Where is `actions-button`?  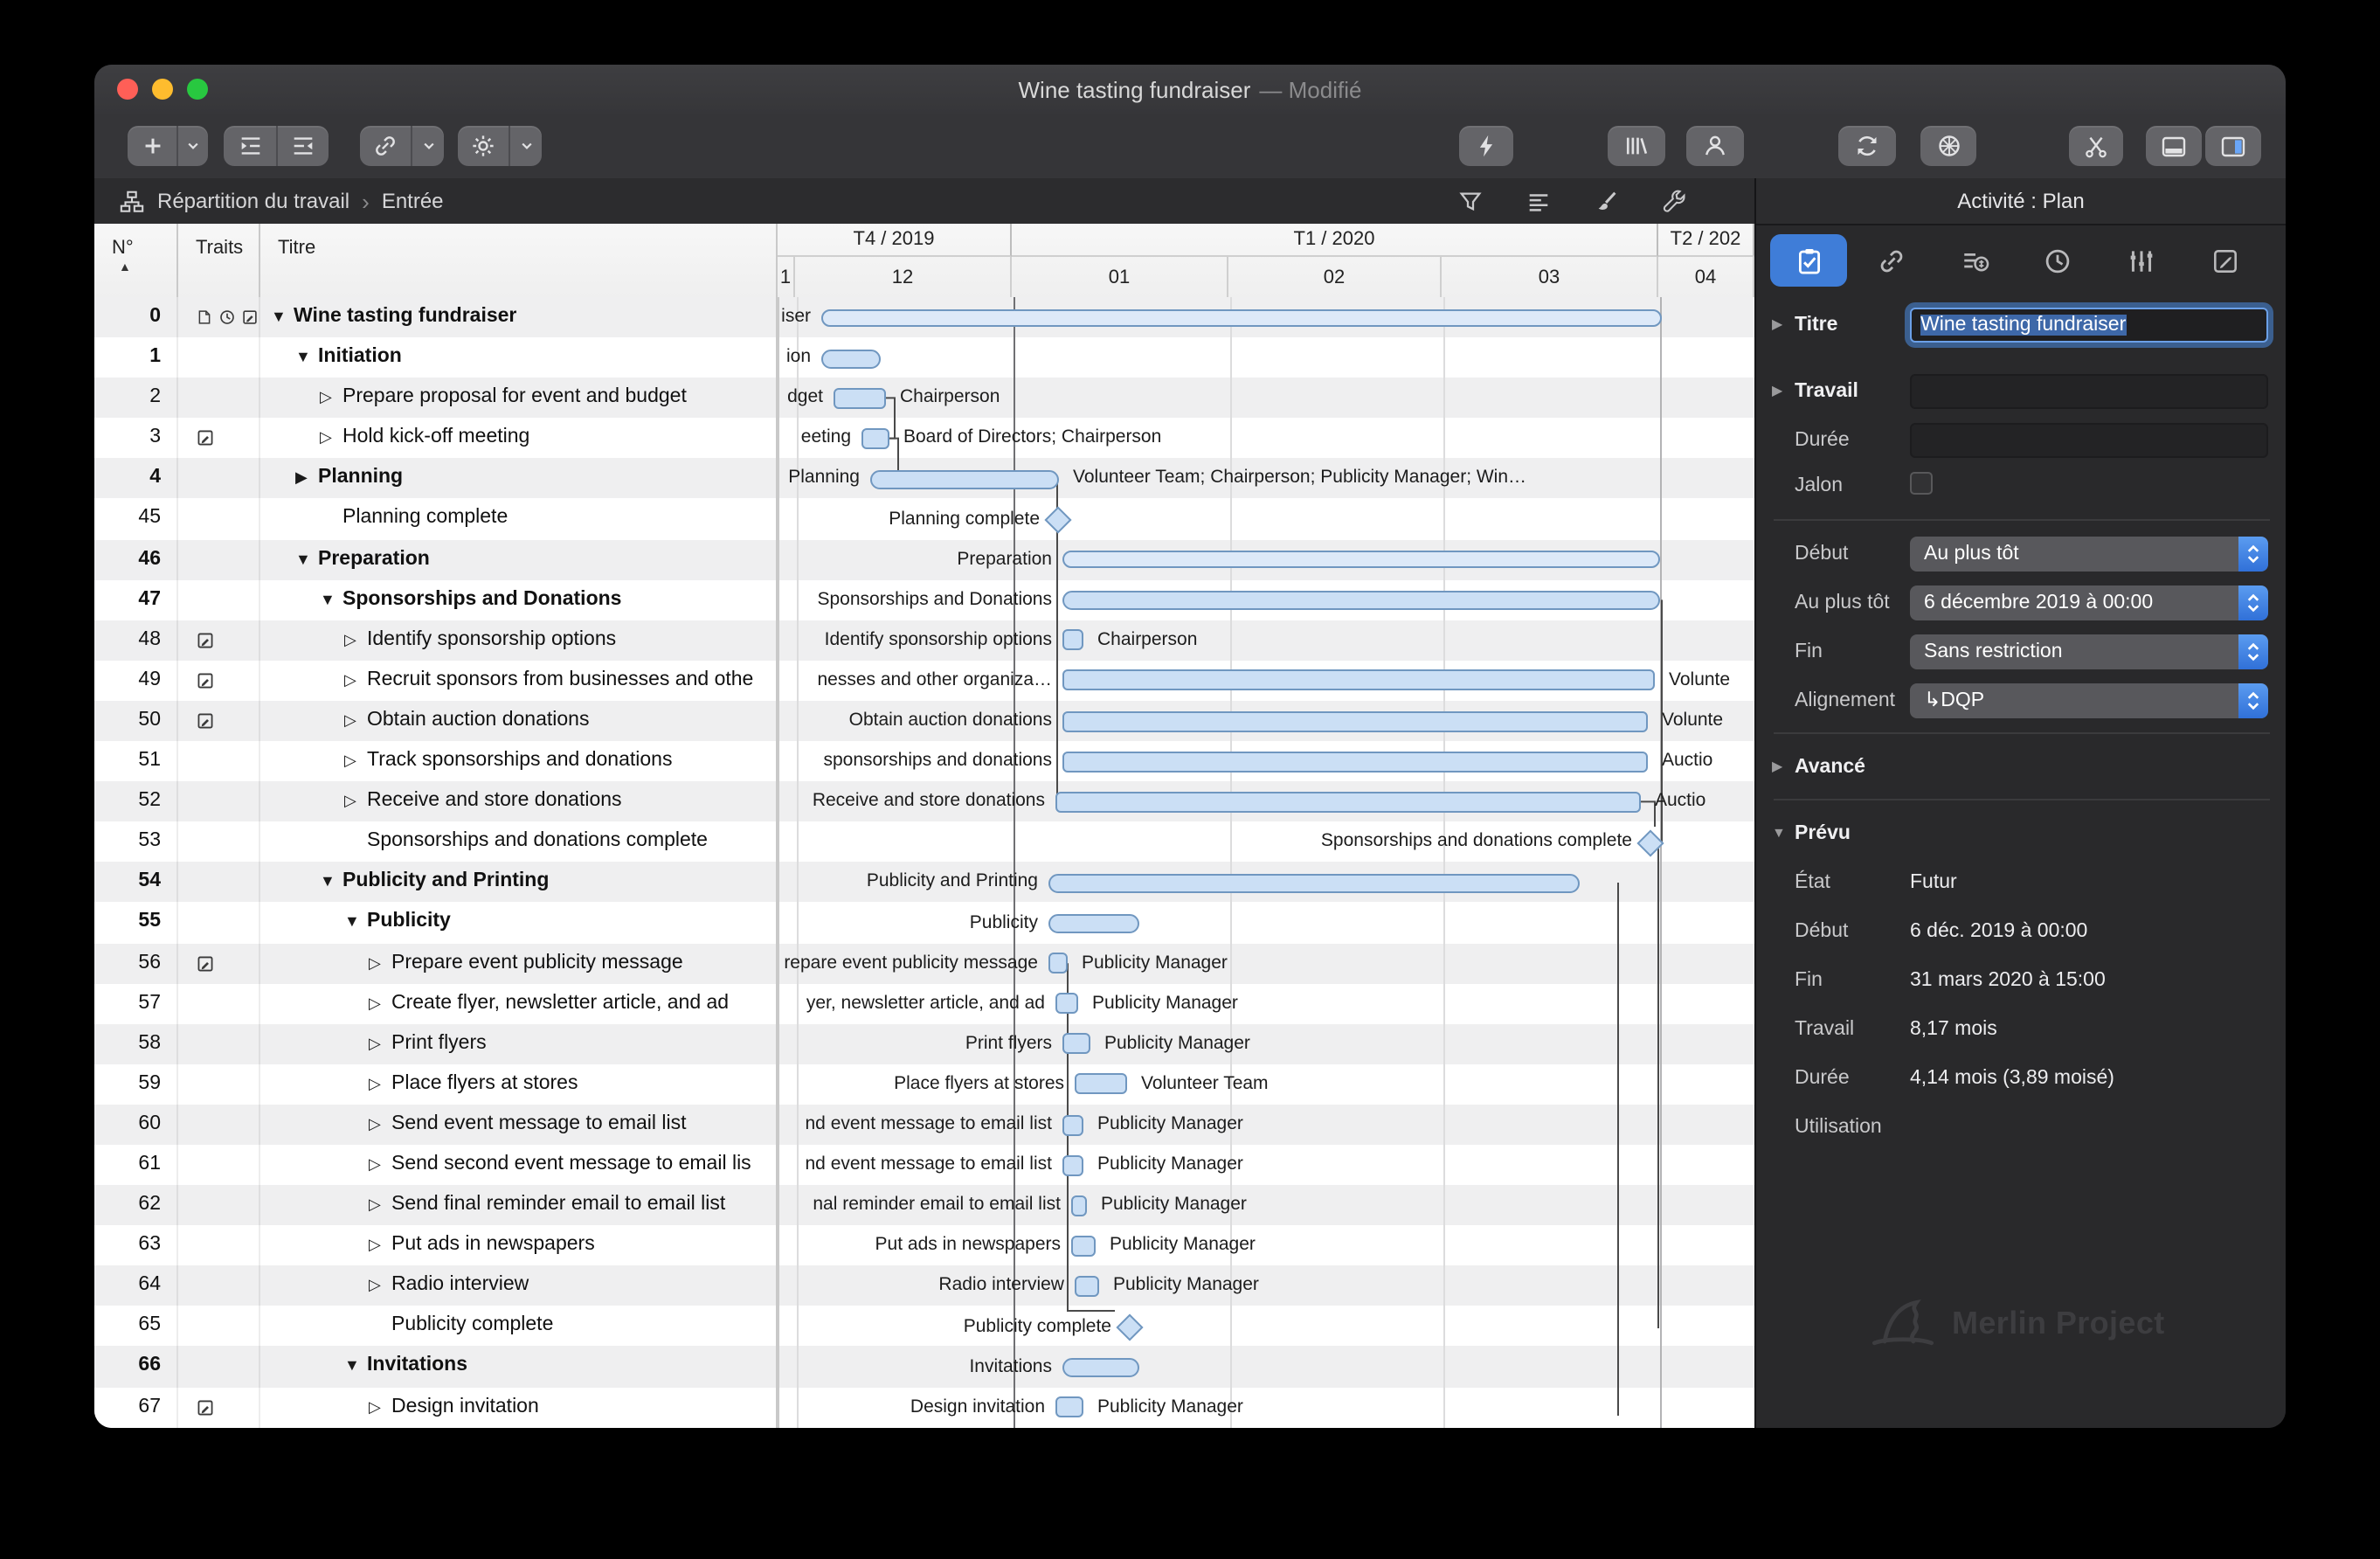
actions-button is located at coordinates (1486, 146).